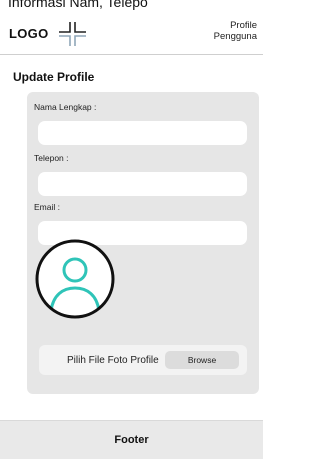 The height and width of the screenshot is (459, 320). I want to click on file-picker-label: Pilih File Foto Profile, so click(113, 360).